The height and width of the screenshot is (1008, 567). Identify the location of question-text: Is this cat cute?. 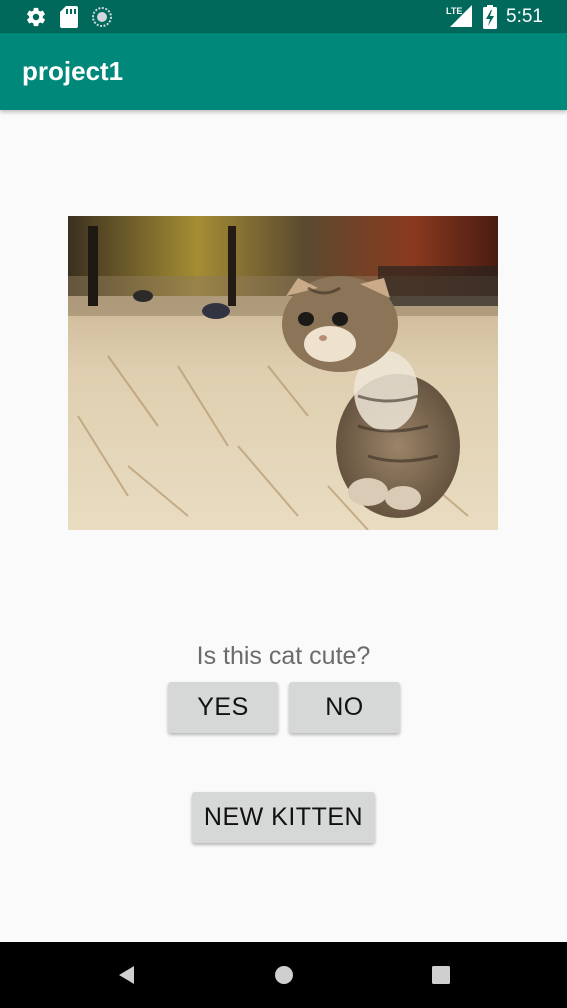
(283, 656).